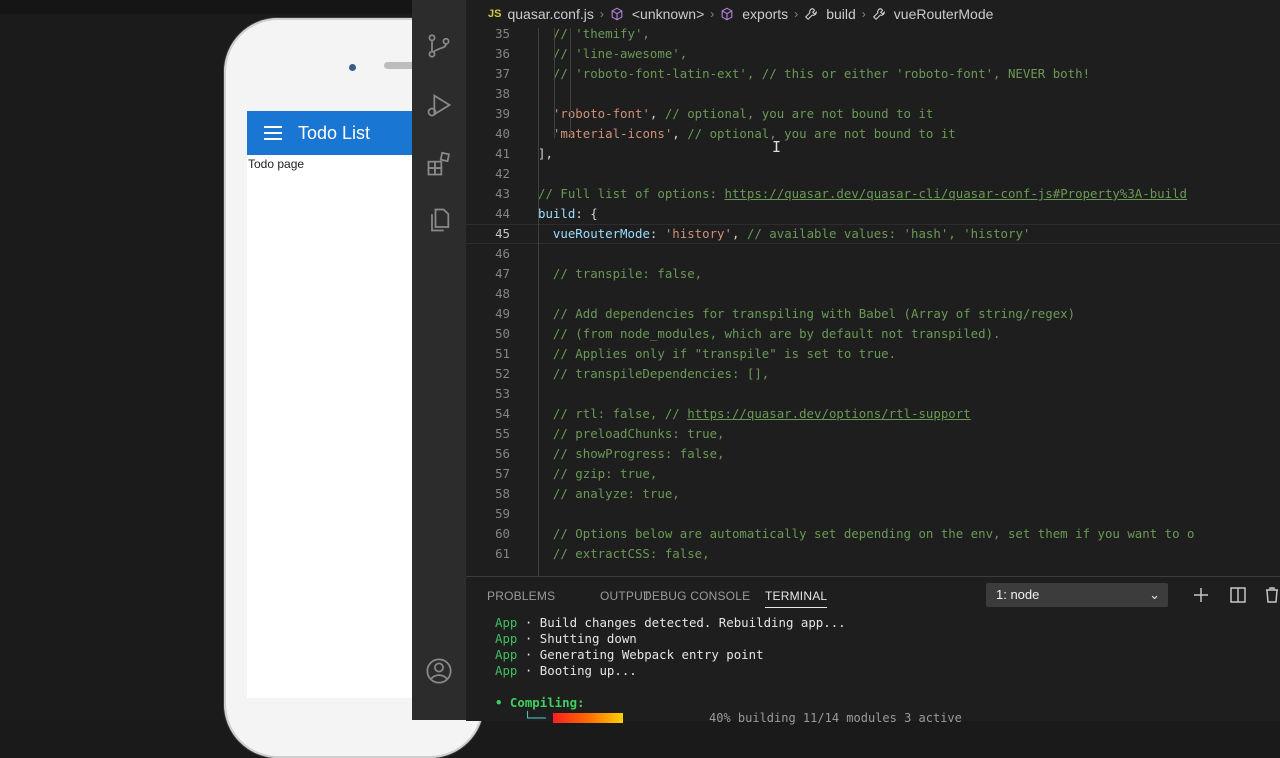 This screenshot has width=1280, height=758. I want to click on add-terminal-icon, so click(1201, 595).